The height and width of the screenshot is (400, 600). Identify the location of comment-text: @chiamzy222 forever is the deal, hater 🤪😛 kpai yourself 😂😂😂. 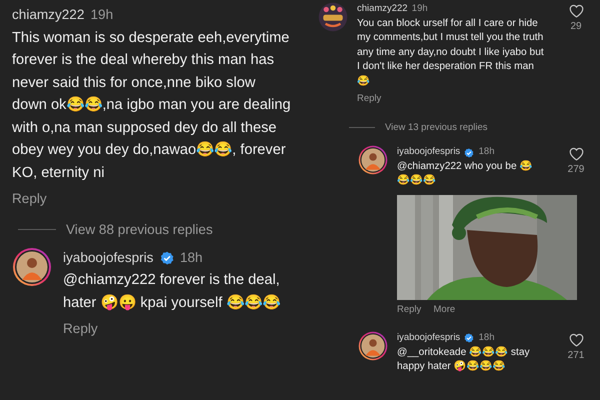
(172, 292).